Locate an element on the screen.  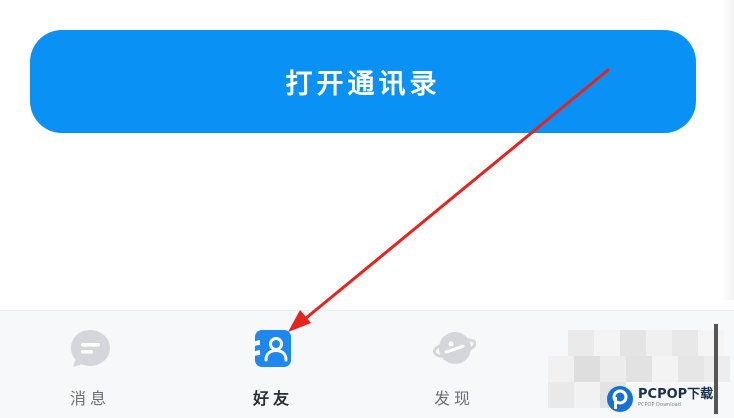
planet-icon is located at coordinates (454, 348).